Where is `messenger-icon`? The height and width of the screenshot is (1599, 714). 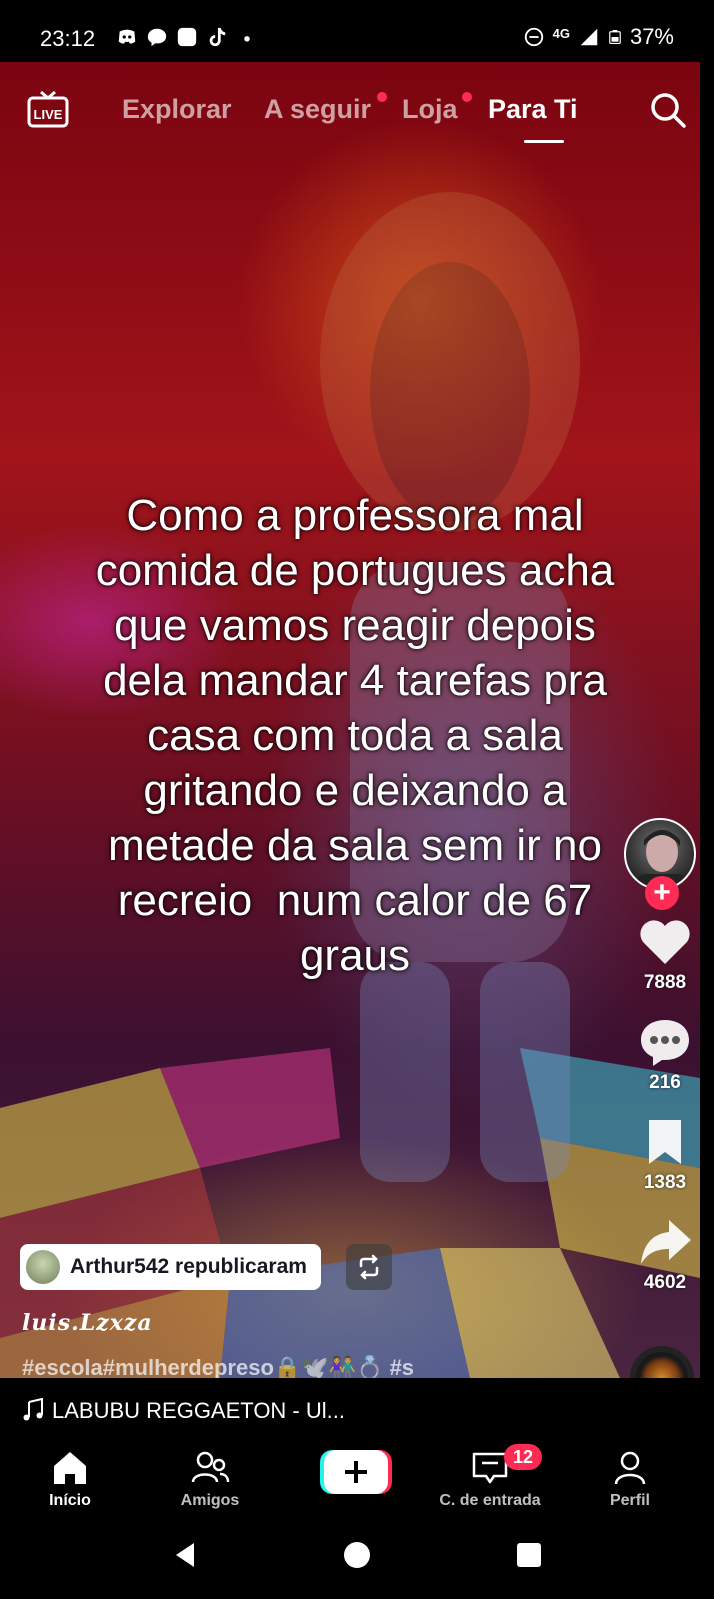 messenger-icon is located at coordinates (157, 37).